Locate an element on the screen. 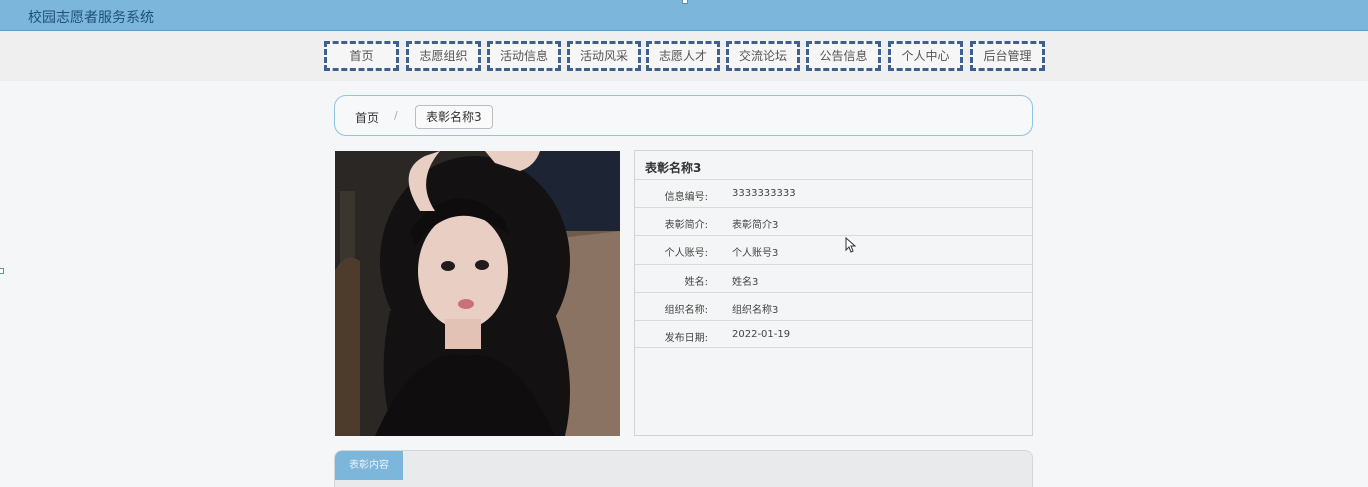 This screenshot has width=1368, height=487. nav-item-volunteer-talent: 志愿人才 is located at coordinates (683, 56).